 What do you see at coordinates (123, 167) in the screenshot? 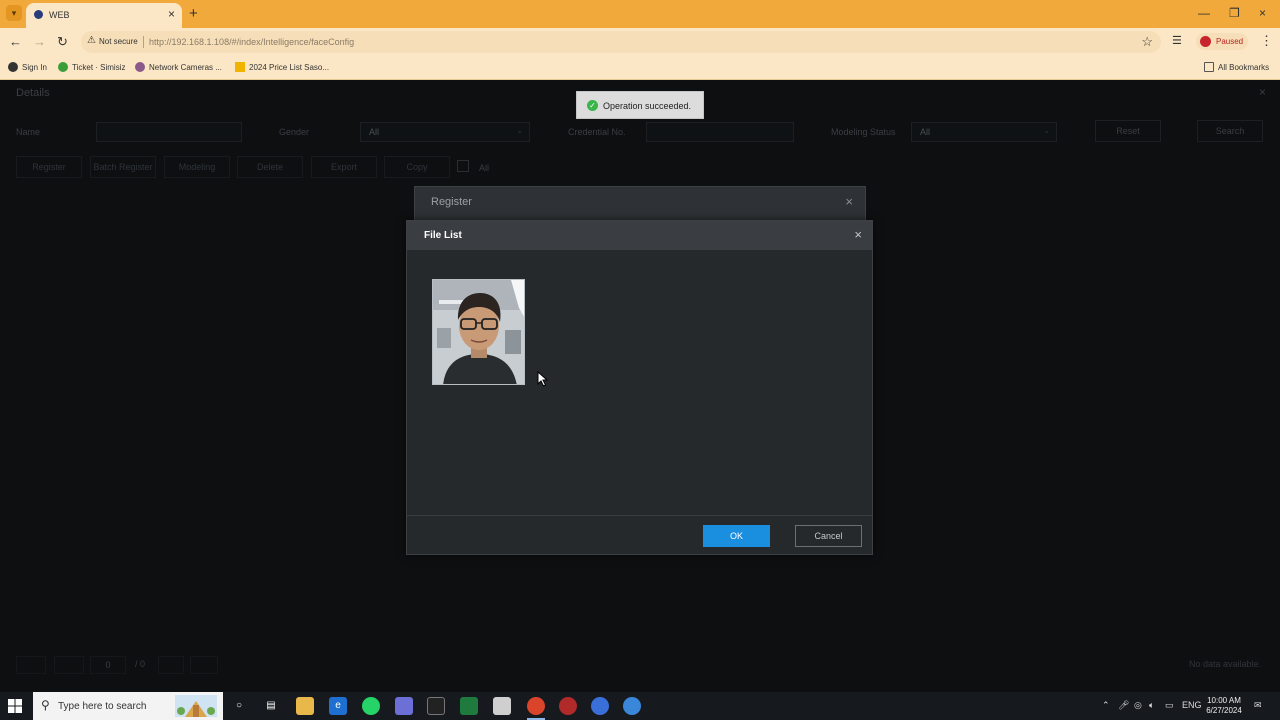
I see `batch-register-button: Batch Register` at bounding box center [123, 167].